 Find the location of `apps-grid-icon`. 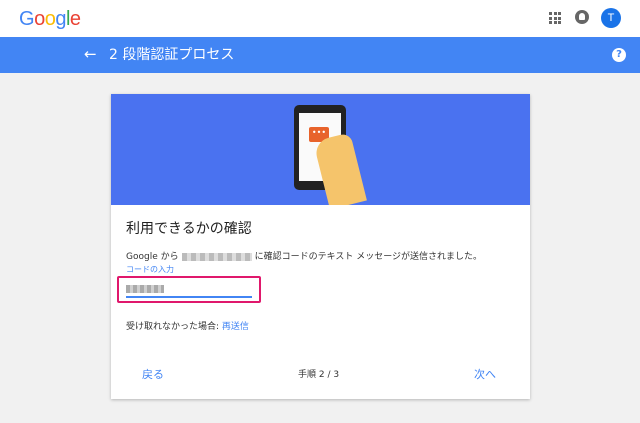

apps-grid-icon is located at coordinates (555, 18).